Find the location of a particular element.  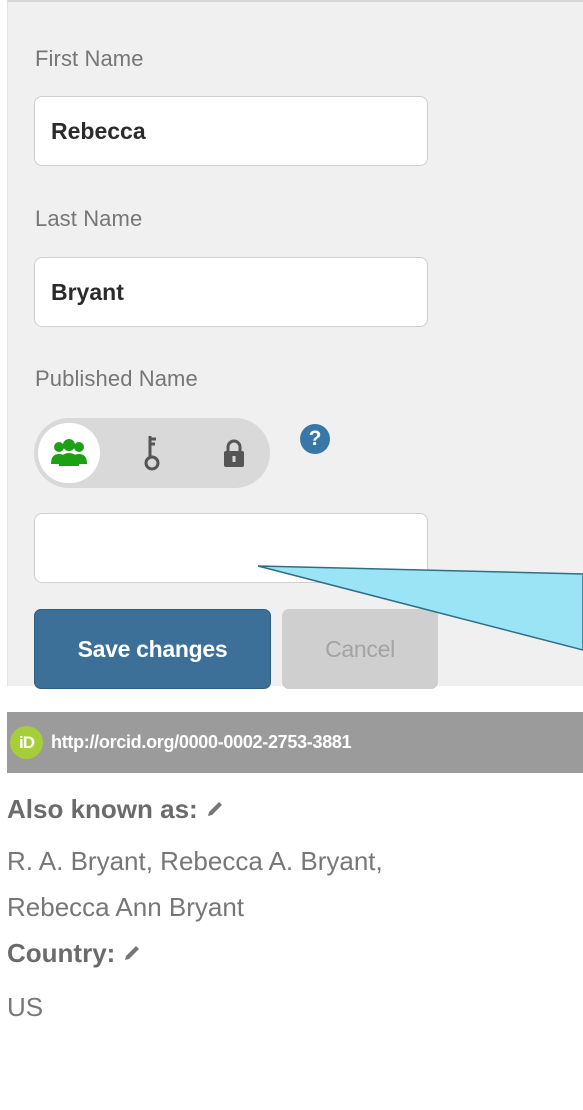

privacy-everyone-option is located at coordinates (69, 453).